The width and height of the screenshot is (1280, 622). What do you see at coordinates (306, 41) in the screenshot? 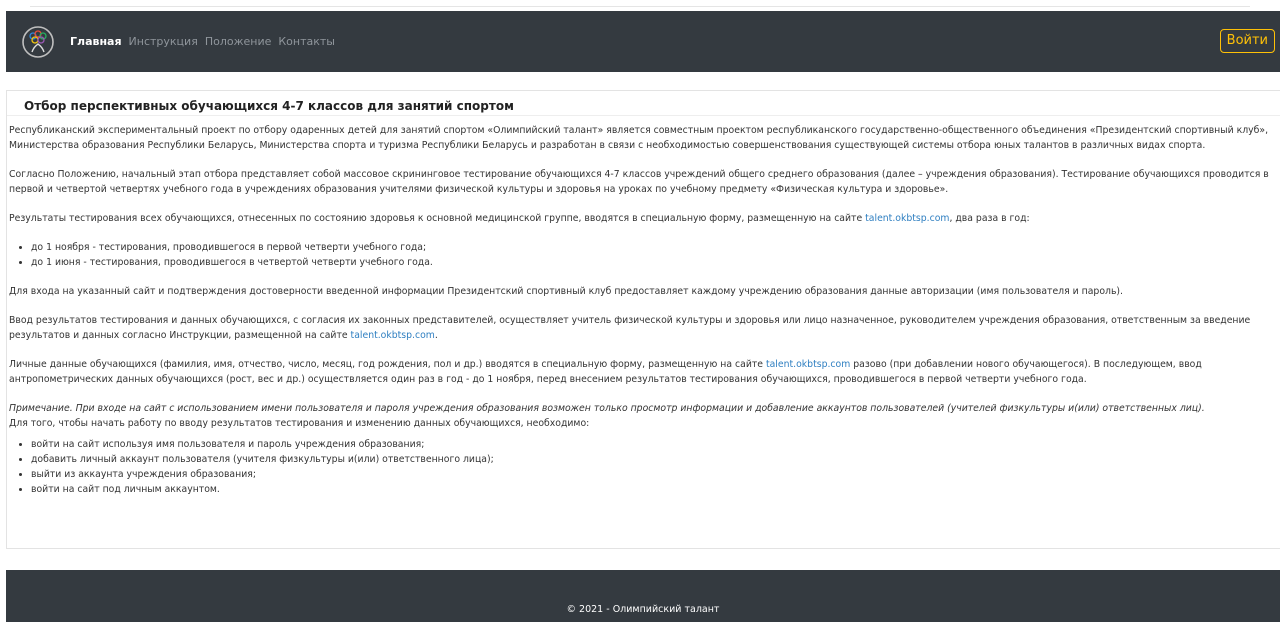
I see `nav-item-contacts: Контакты` at bounding box center [306, 41].